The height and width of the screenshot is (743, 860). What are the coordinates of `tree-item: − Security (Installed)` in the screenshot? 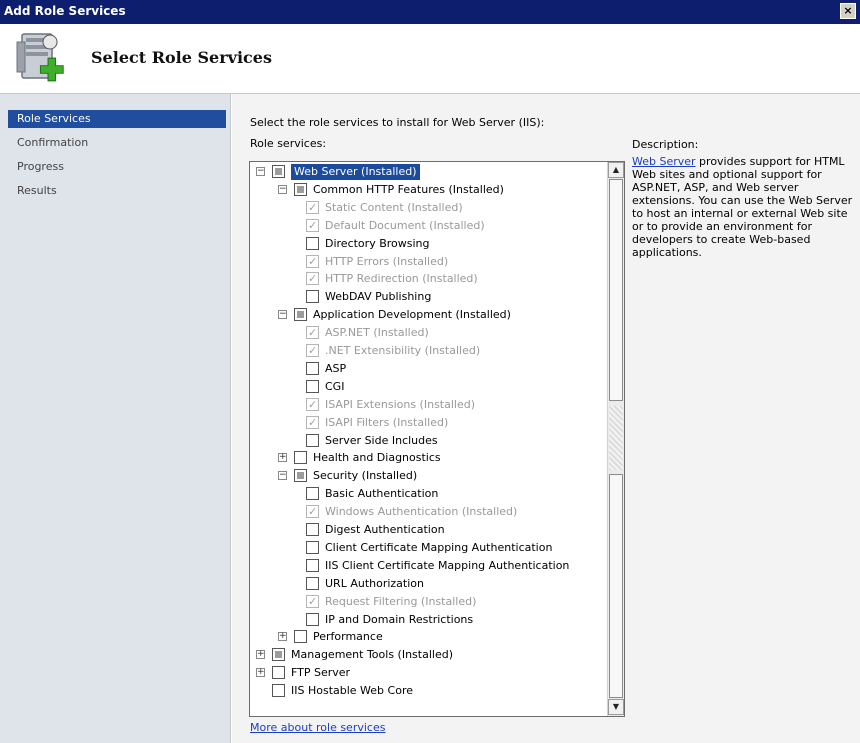 It's located at (427, 476).